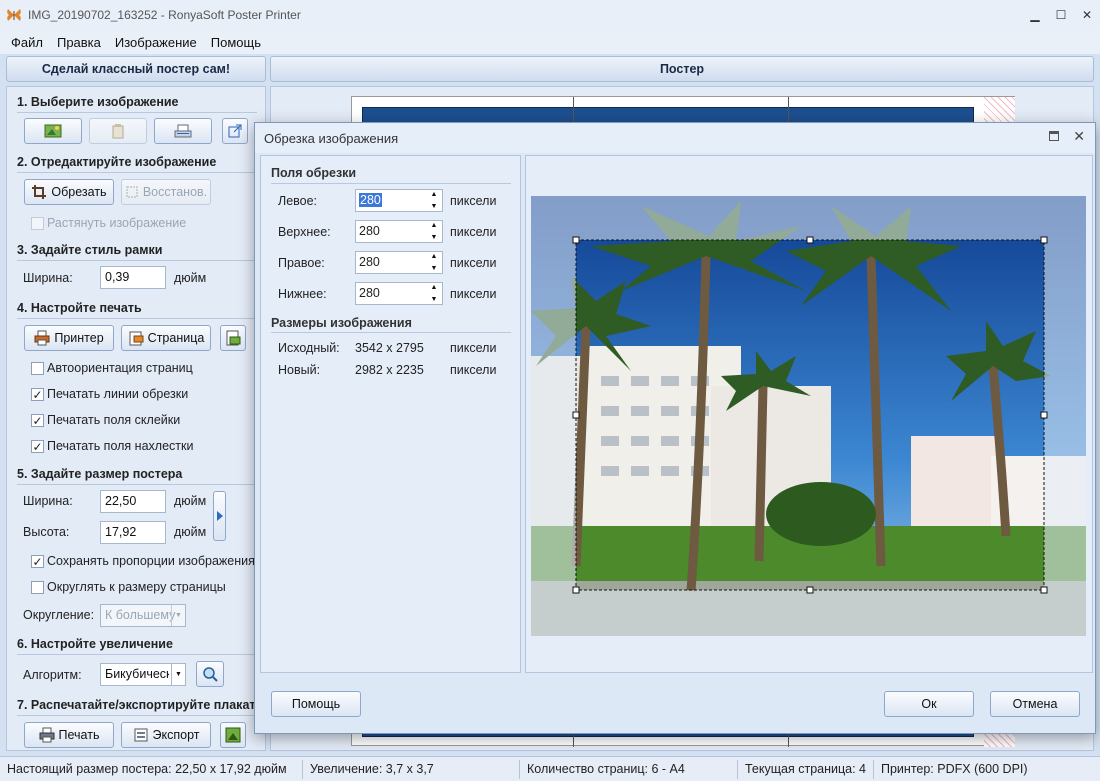  Describe the element at coordinates (27, 42) in the screenshot. I see `menu-file: Файл` at that location.